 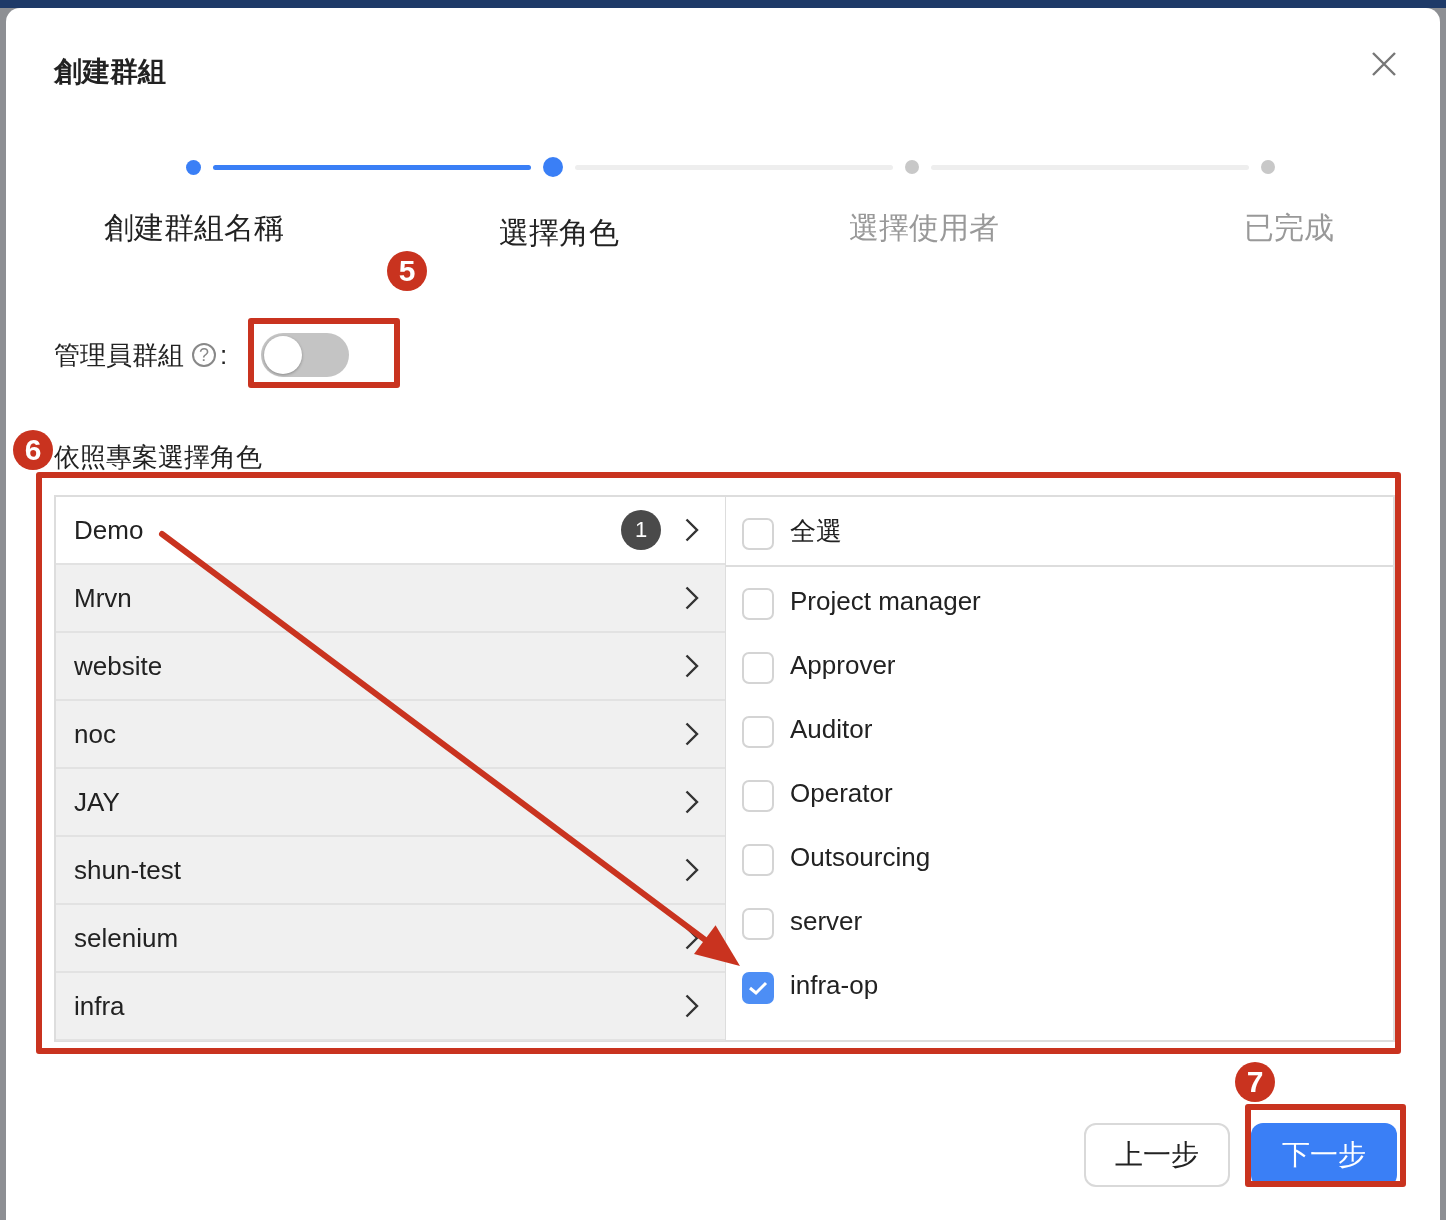 I want to click on step-label: 選擇使用者, so click(x=923, y=228).